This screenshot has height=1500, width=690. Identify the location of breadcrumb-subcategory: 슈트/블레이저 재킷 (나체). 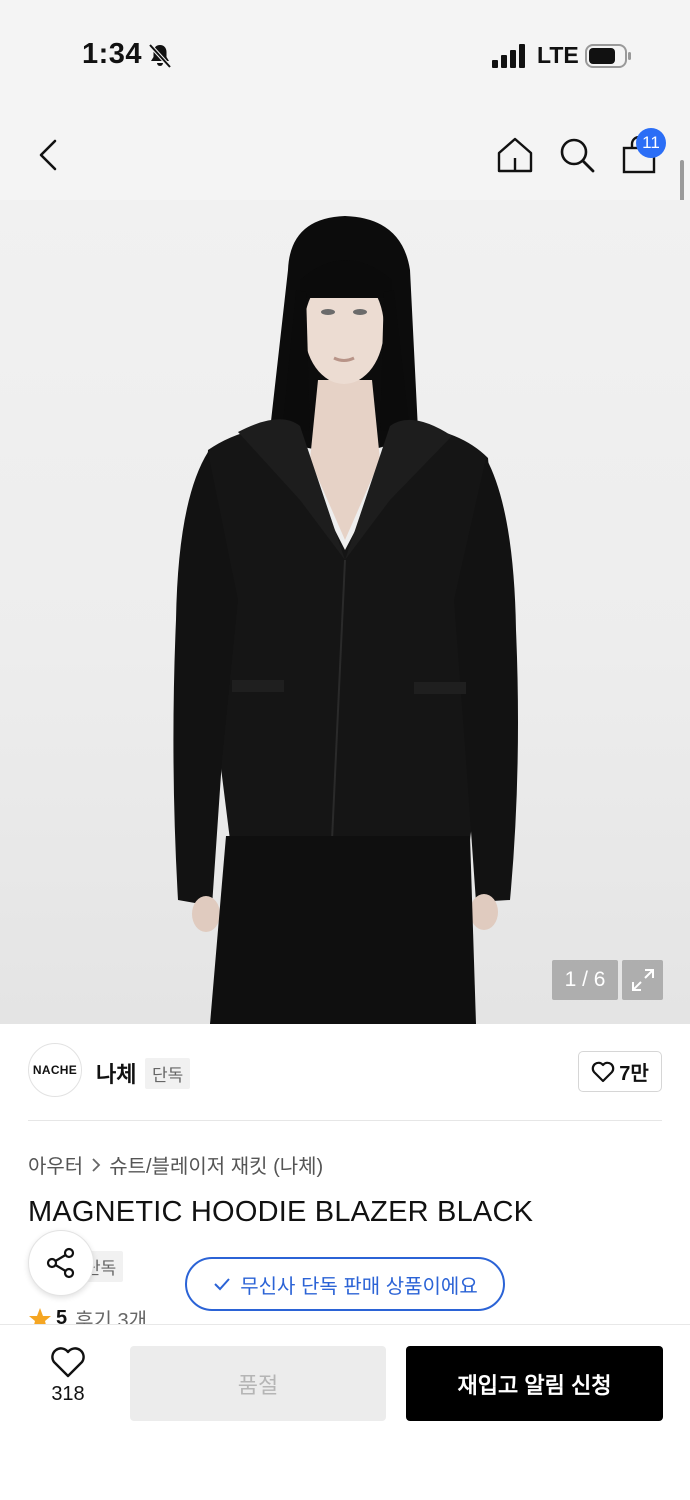
(216, 1164).